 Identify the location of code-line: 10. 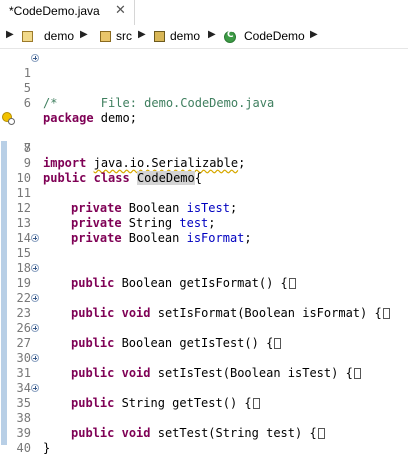
(204, 170).